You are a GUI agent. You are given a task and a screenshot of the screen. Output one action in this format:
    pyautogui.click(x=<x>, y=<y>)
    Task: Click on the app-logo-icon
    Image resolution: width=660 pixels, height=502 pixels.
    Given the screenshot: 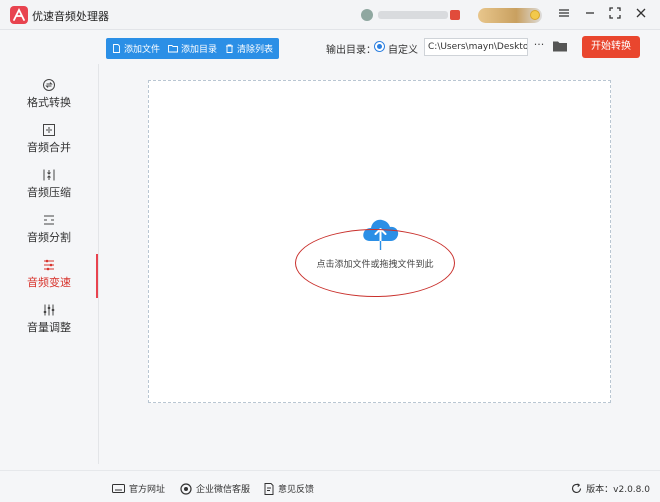 What is the action you would take?
    pyautogui.click(x=19, y=15)
    